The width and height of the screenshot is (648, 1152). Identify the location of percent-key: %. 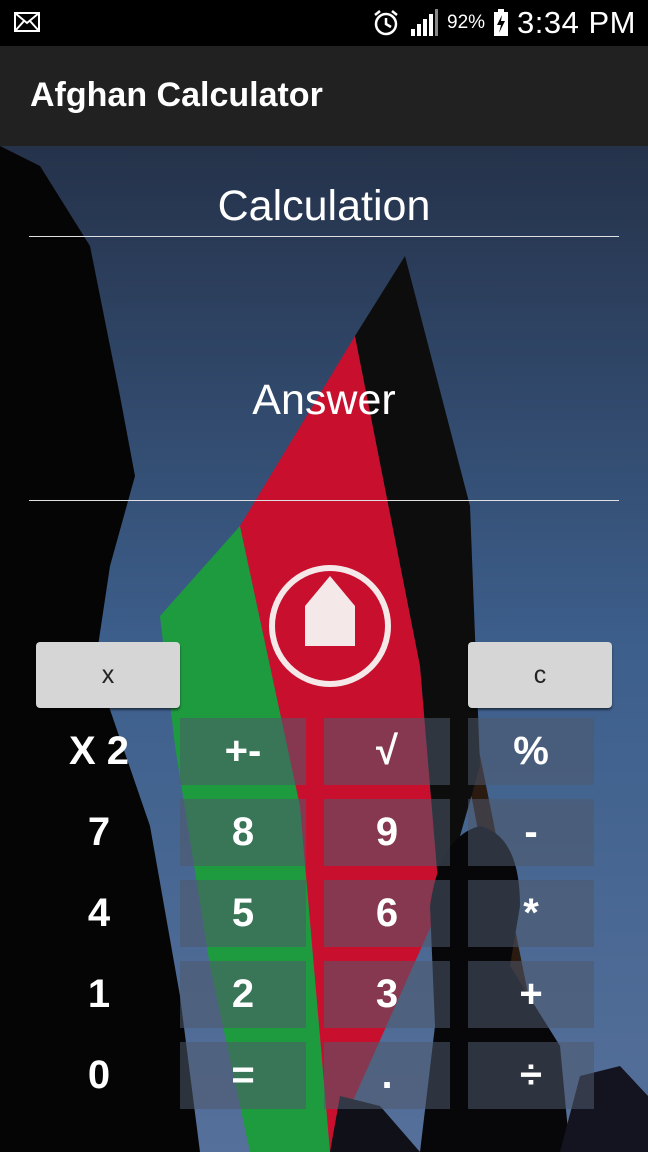
(531, 751).